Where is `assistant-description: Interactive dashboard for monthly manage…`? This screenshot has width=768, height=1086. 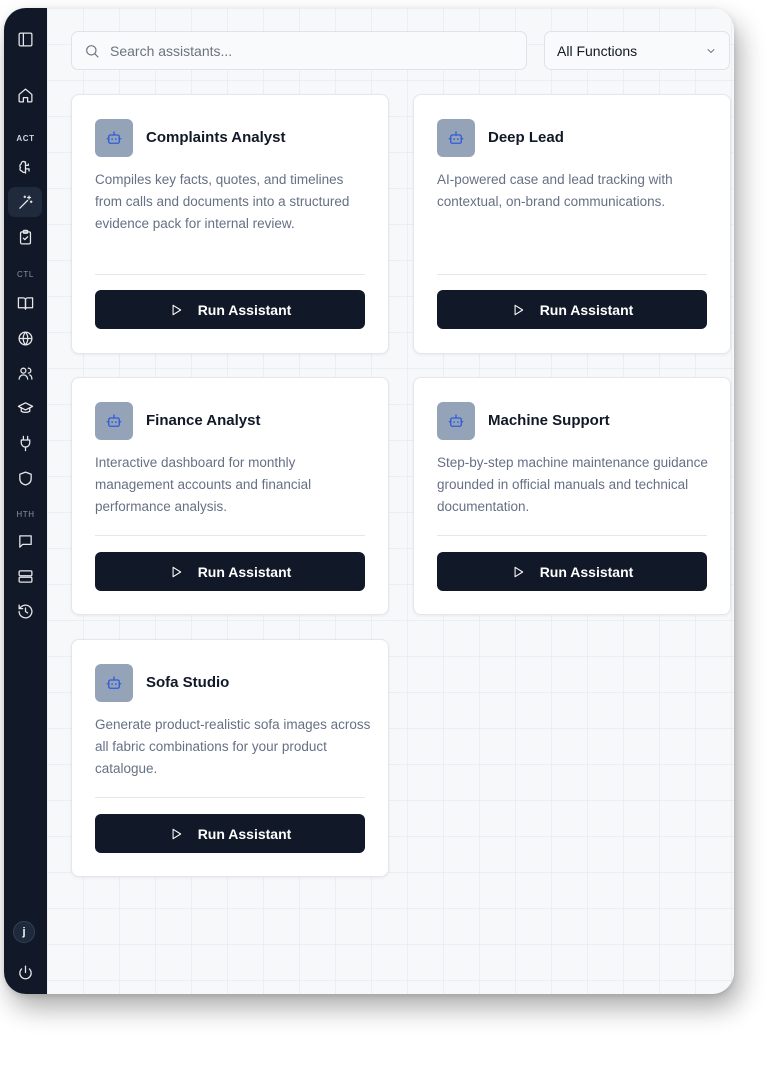
assistant-description: Interactive dashboard for monthly manage… is located at coordinates (203, 484).